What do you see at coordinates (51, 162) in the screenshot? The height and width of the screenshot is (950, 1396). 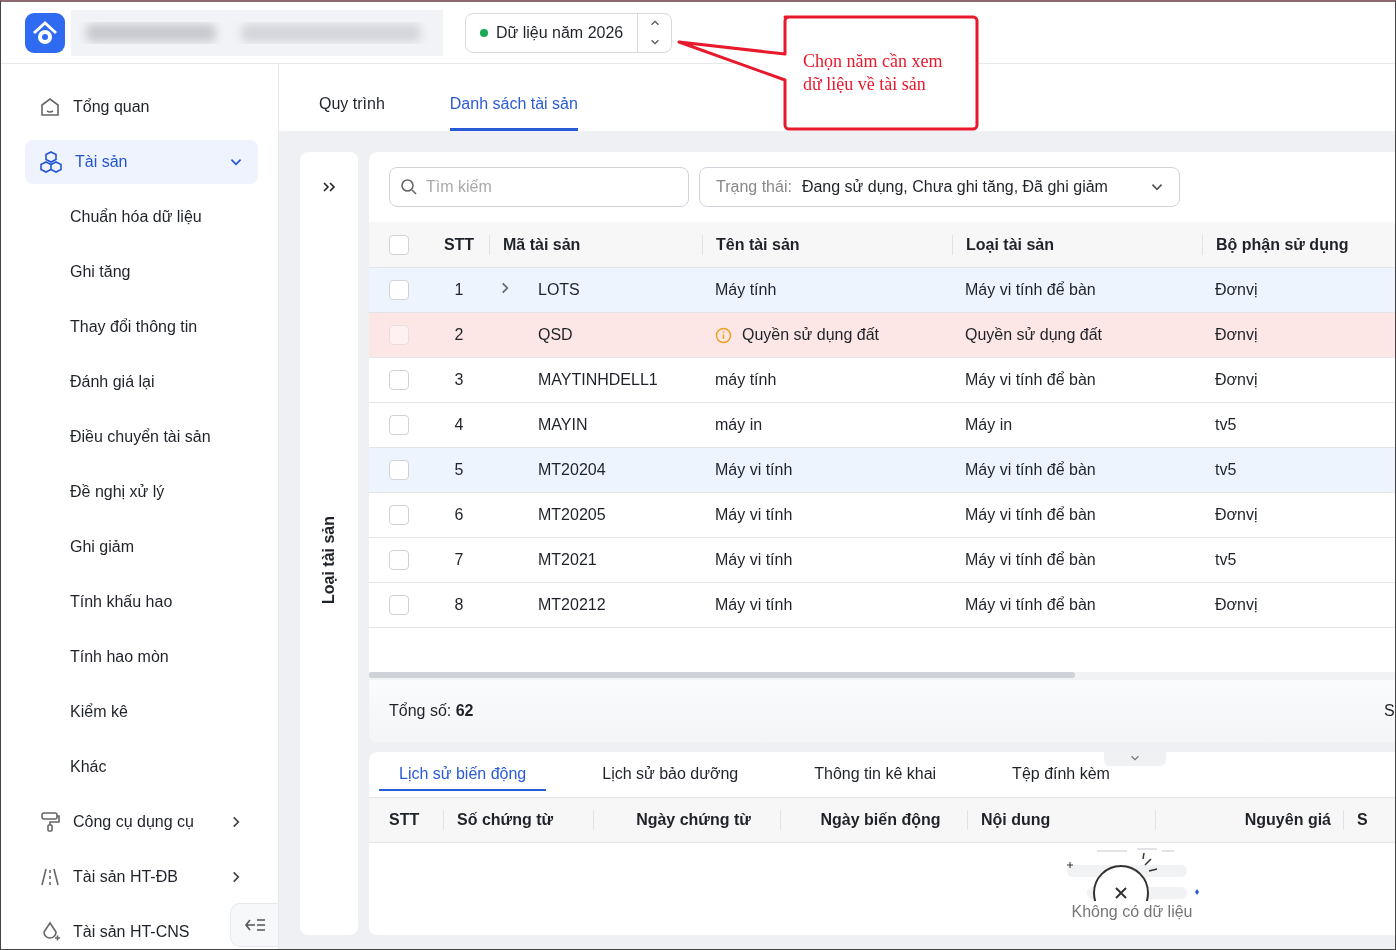 I see `cubes-icon` at bounding box center [51, 162].